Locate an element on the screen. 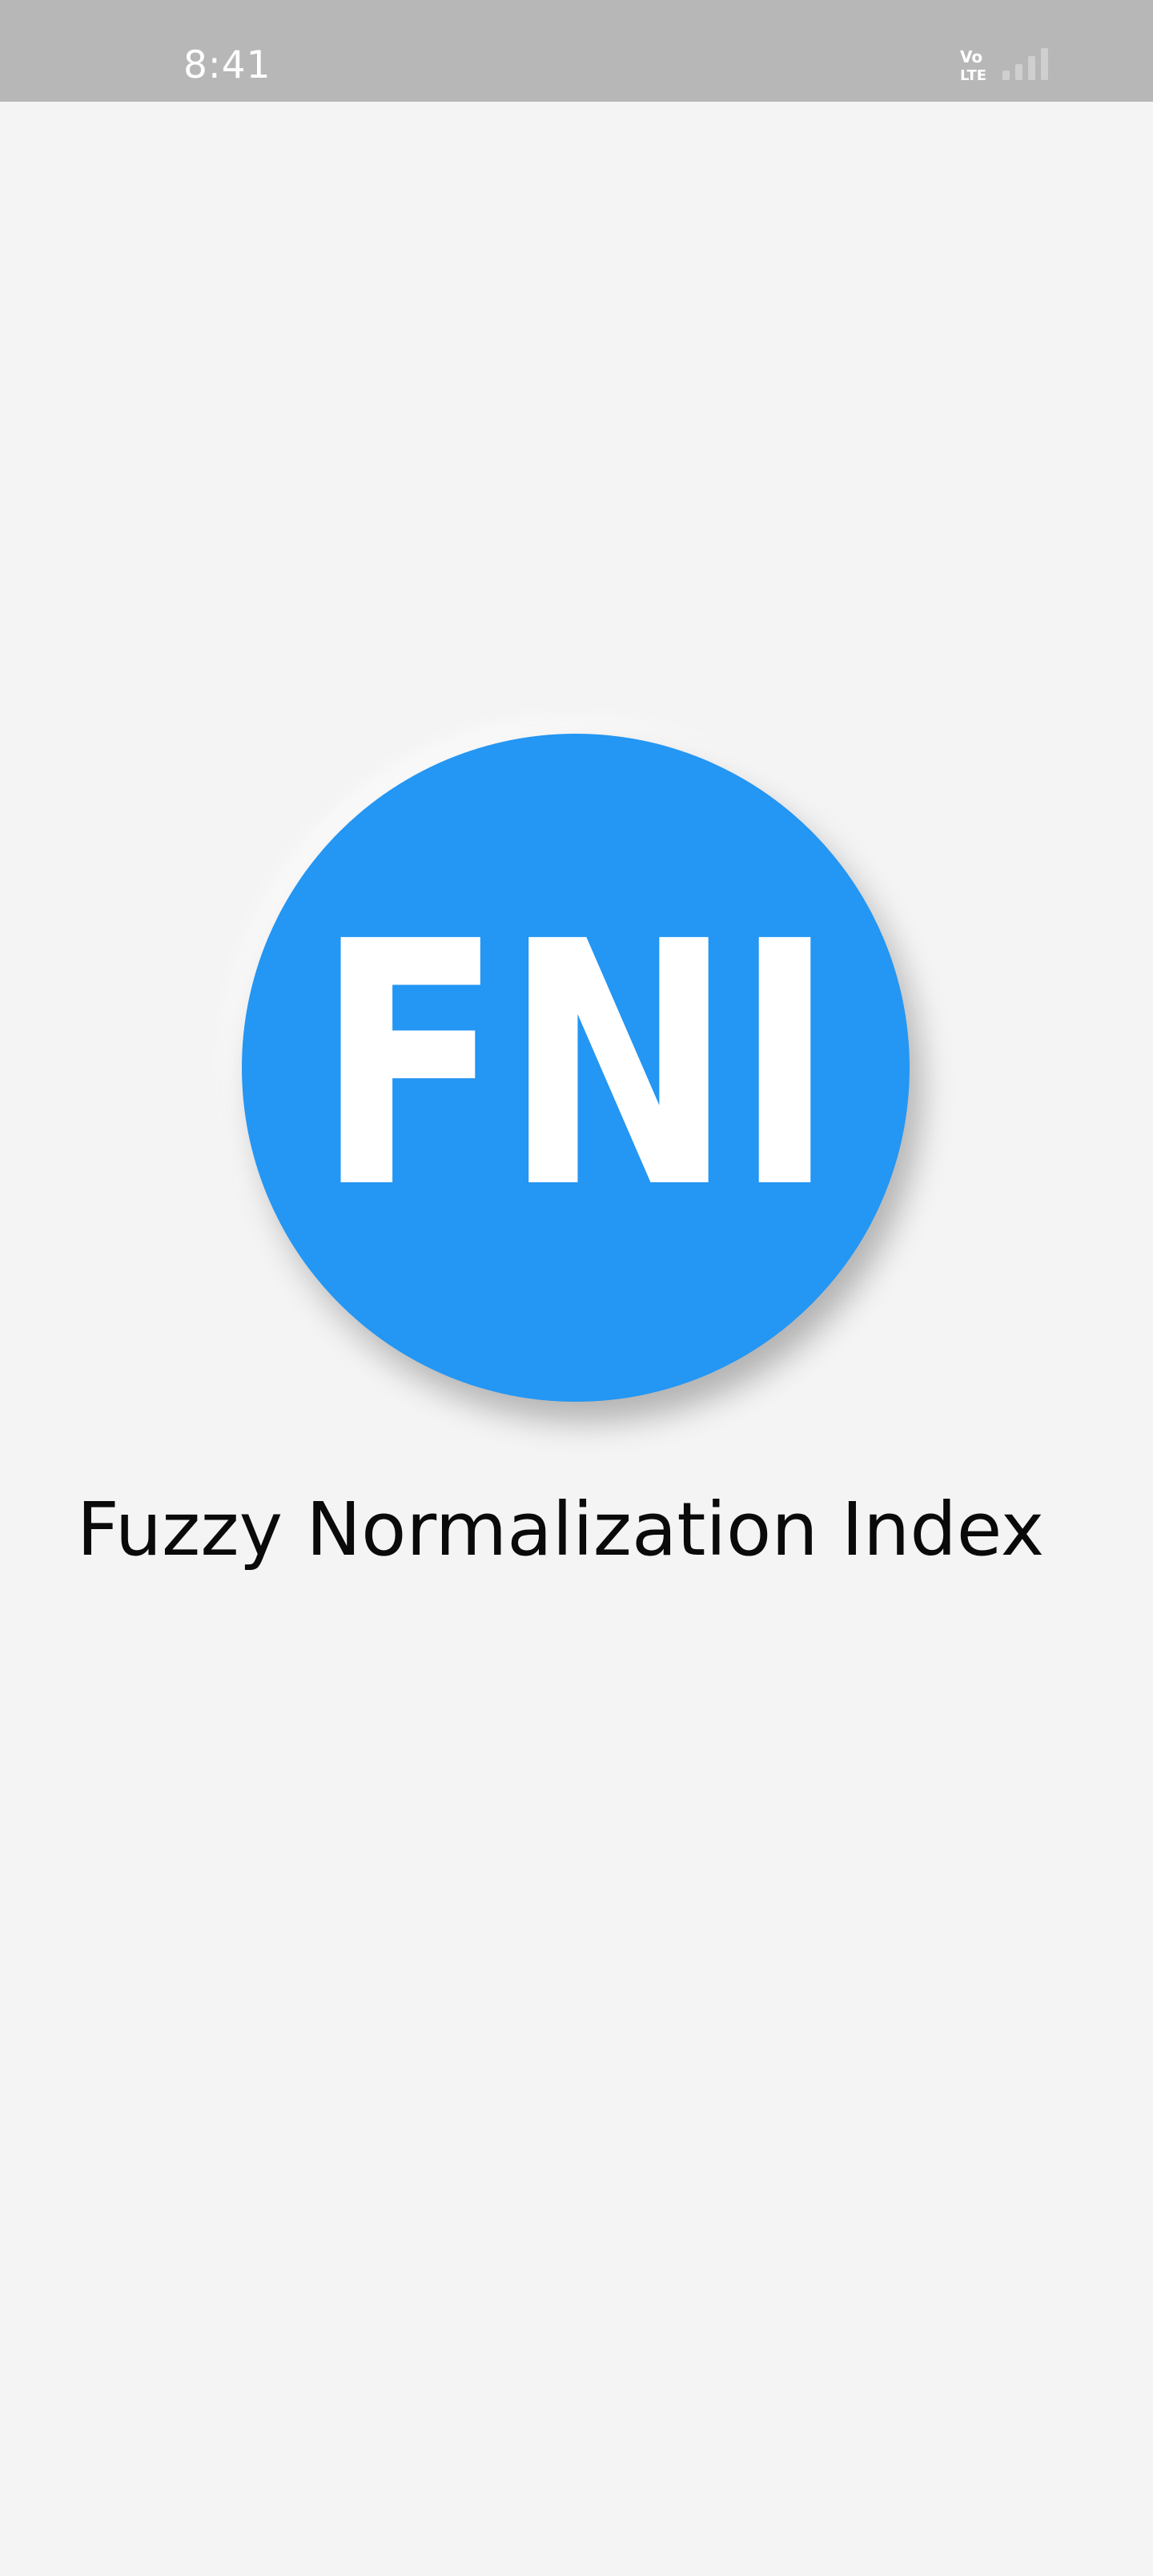 Image resolution: width=1153 pixels, height=2576 pixels. app-logo-text: FNI is located at coordinates (576, 1066).